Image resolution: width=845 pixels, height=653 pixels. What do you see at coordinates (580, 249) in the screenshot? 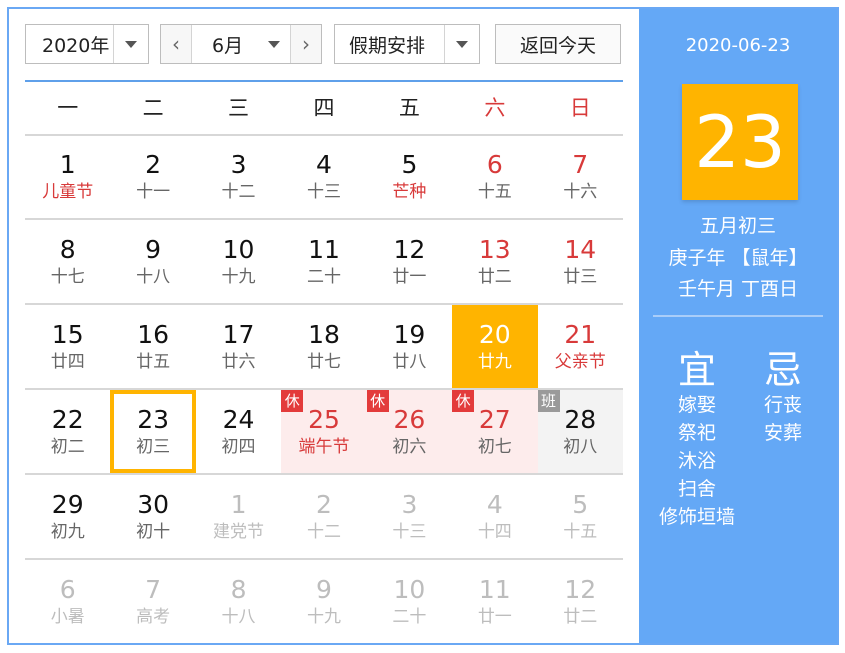
I see `day-number: 14` at bounding box center [580, 249].